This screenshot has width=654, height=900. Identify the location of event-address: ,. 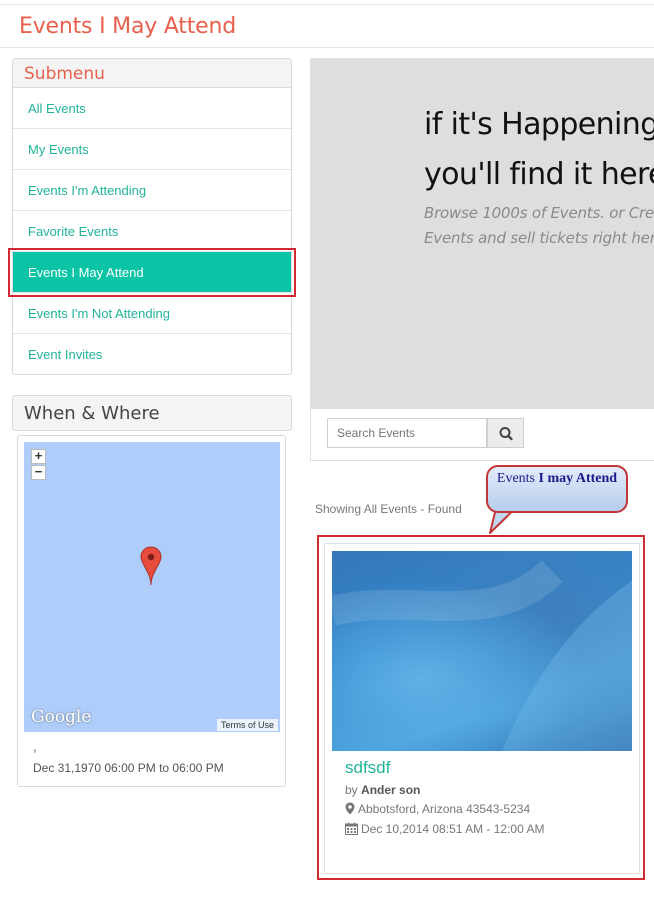
(35, 746).